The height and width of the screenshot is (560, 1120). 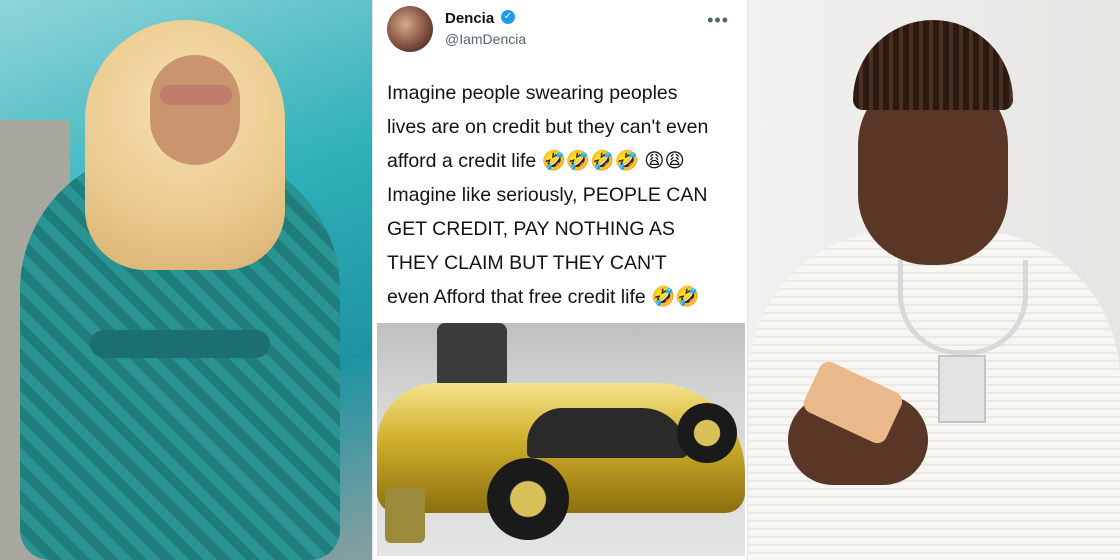 What do you see at coordinates (561, 31) in the screenshot?
I see `tweet-header: Dencia ✓ @IamDencia •••` at bounding box center [561, 31].